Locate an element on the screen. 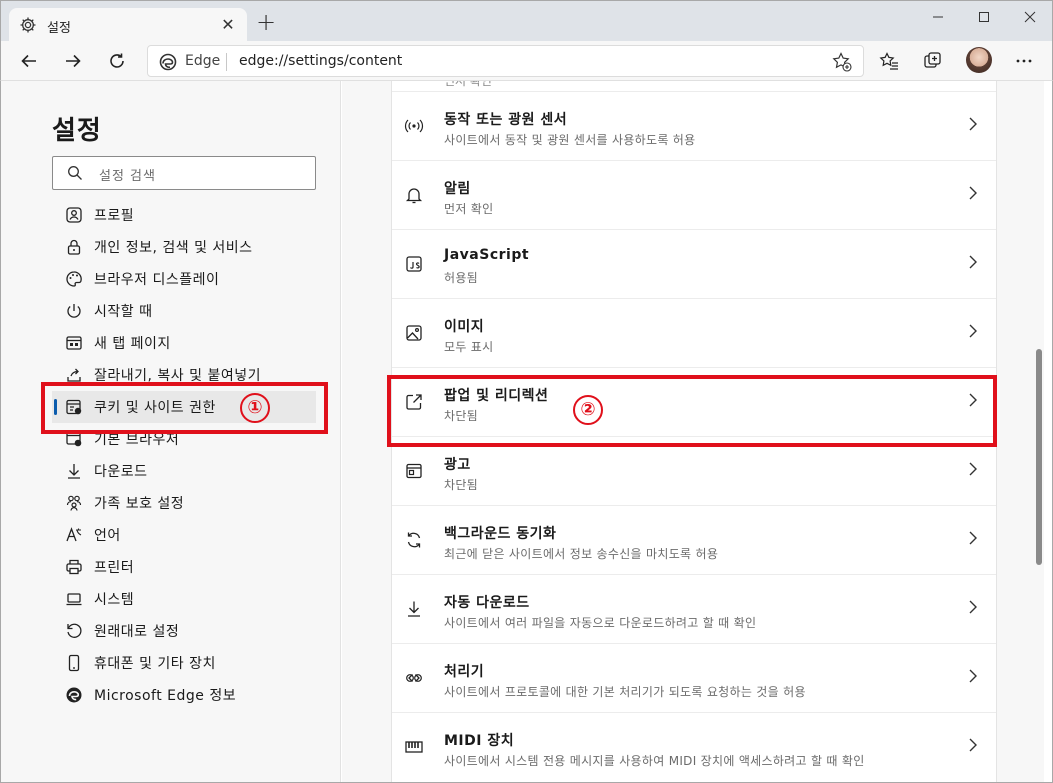 This screenshot has height=783, width=1053. sidebar-item-phone: 휴대폰 및 기타 장치 is located at coordinates (184, 663).